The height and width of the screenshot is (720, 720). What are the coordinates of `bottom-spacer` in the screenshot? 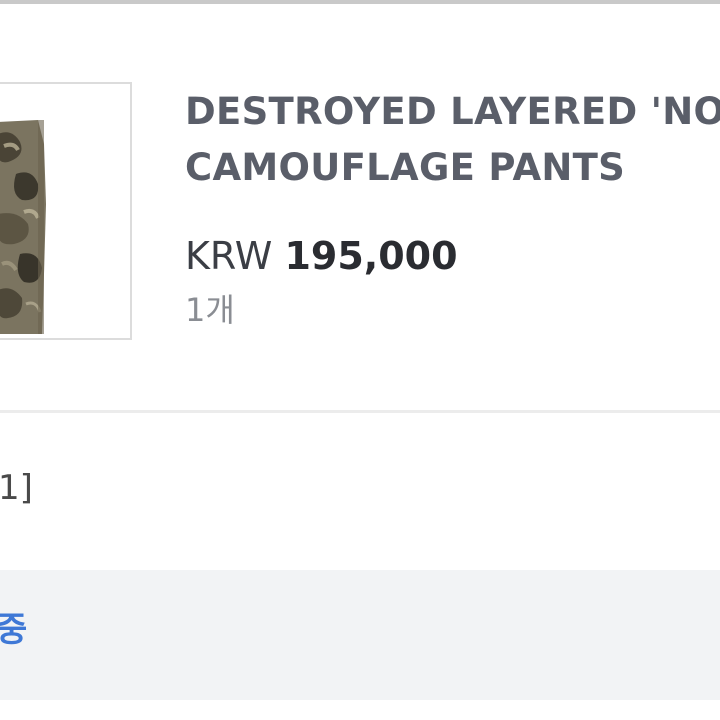 It's located at (360, 710).